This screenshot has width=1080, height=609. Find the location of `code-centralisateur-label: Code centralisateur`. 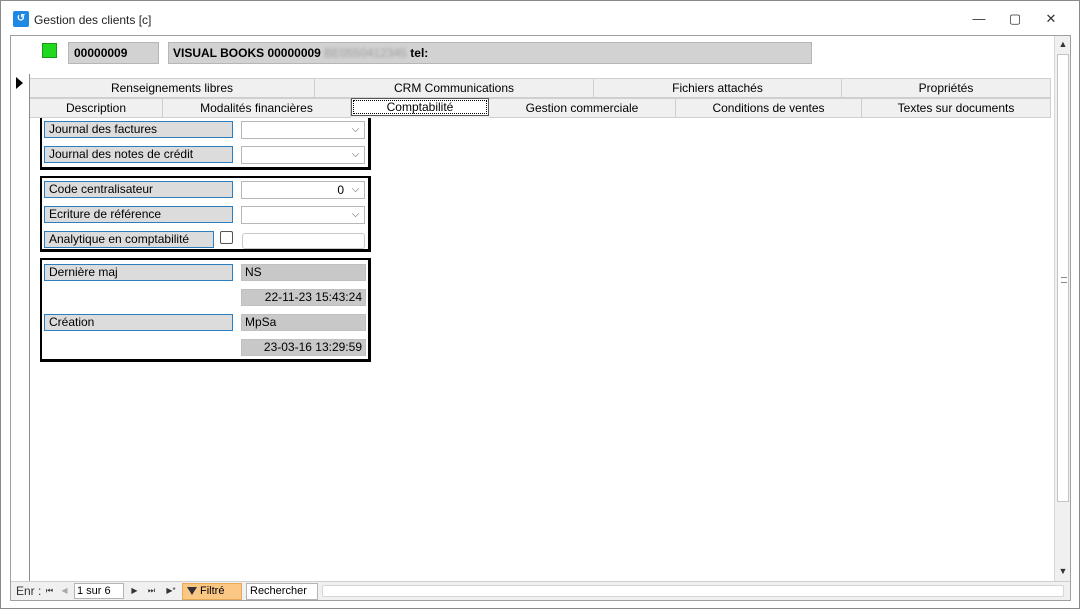

code-centralisateur-label: Code centralisateur is located at coordinates (138, 189).